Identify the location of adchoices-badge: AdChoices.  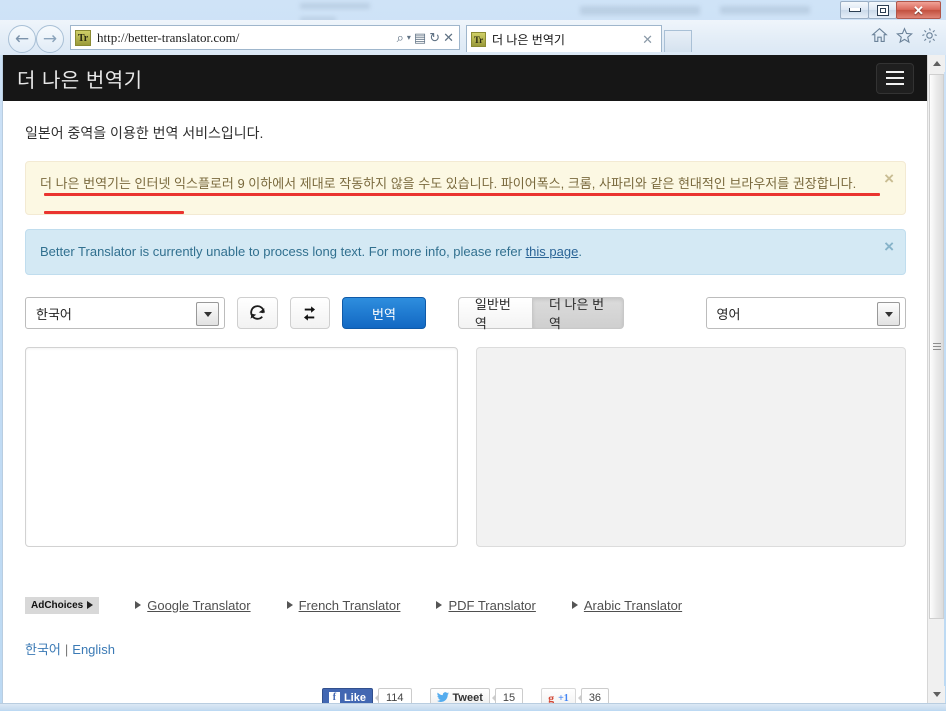
(62, 605).